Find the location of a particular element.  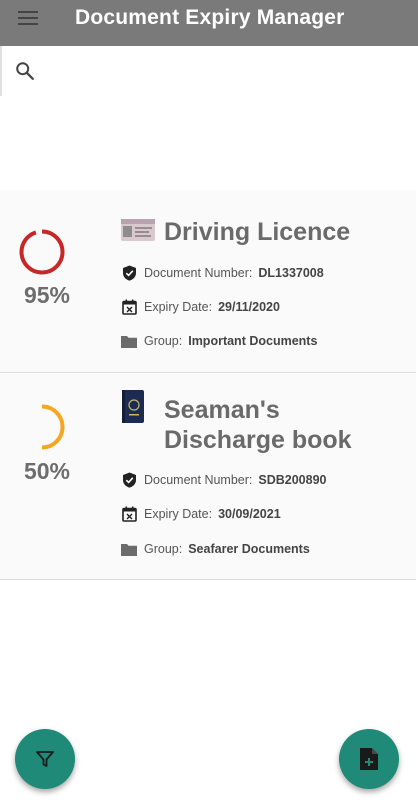

document-title: Seaman's Discharge book is located at coordinates (258, 425).